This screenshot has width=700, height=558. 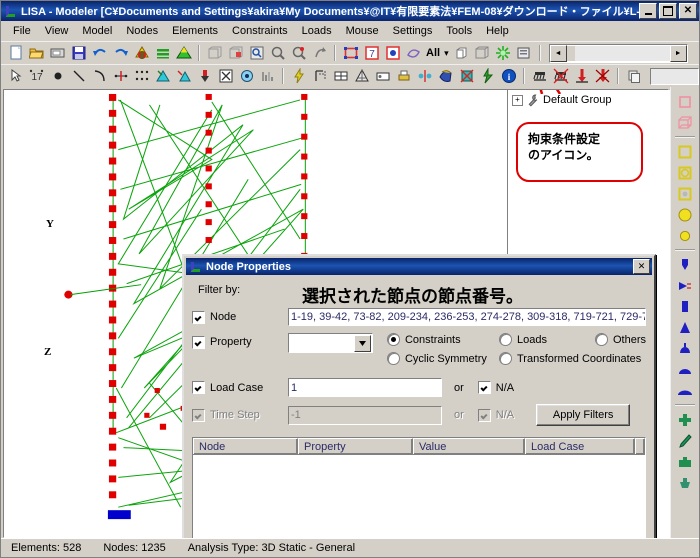 What do you see at coordinates (57, 53) in the screenshot?
I see `save-as-icon` at bounding box center [57, 53].